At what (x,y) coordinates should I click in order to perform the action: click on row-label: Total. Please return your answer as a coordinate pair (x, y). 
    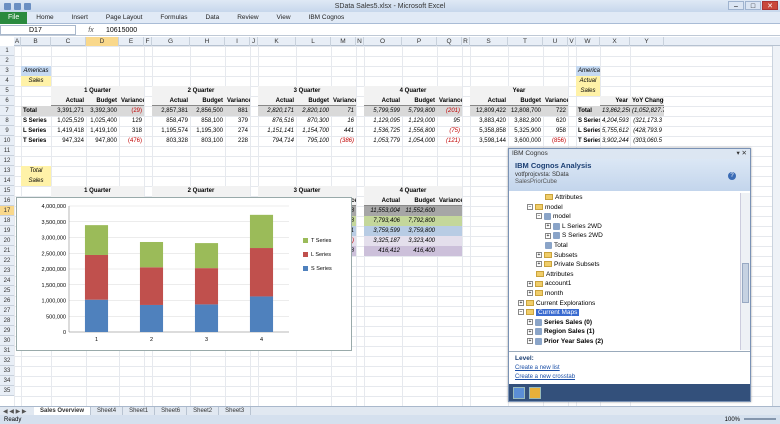
    Looking at the image, I should click on (36, 111).